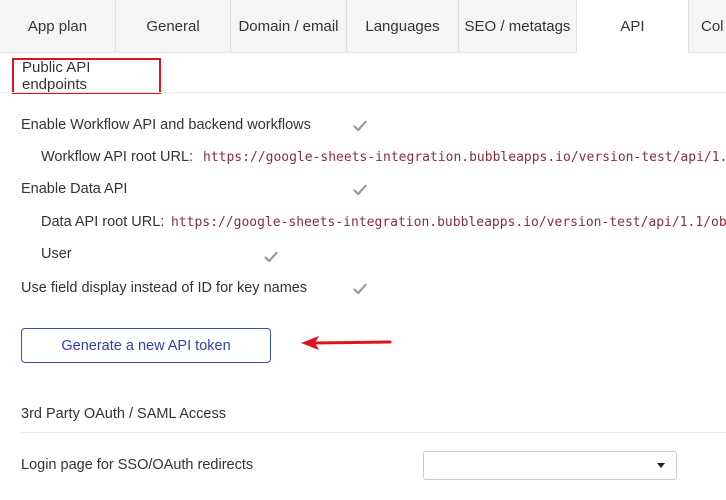 This screenshot has width=726, height=500. Describe the element at coordinates (123, 414) in the screenshot. I see `oauth-section-title: 3rd Party OAuth / SAML Access` at that location.